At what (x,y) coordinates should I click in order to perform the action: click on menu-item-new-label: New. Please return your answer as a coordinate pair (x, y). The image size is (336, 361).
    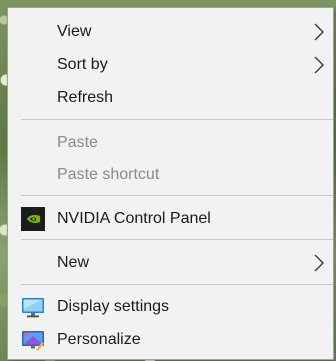
    Looking at the image, I should click on (73, 262).